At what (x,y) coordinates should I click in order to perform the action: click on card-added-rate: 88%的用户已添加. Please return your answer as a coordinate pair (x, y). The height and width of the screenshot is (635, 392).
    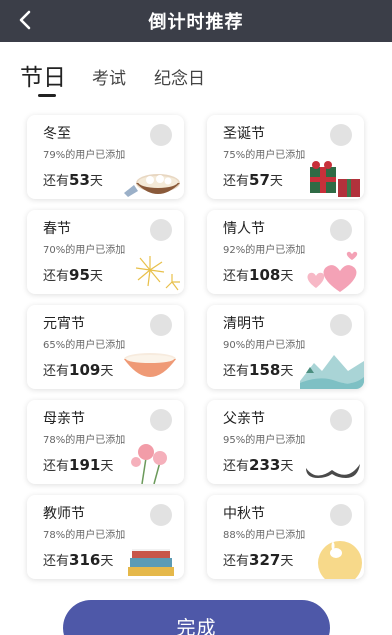
    Looking at the image, I should click on (264, 535).